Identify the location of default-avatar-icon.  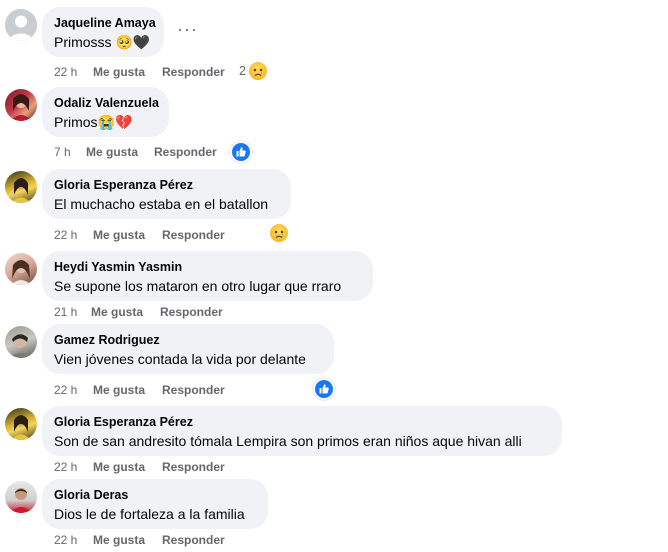
(21, 25).